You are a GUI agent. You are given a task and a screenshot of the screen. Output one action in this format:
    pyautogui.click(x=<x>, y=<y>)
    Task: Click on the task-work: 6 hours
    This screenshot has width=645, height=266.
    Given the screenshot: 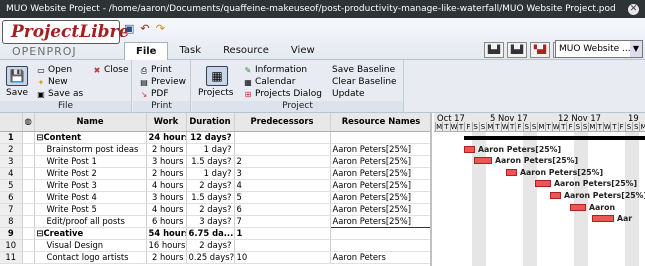 What is the action you would take?
    pyautogui.click(x=166, y=221)
    